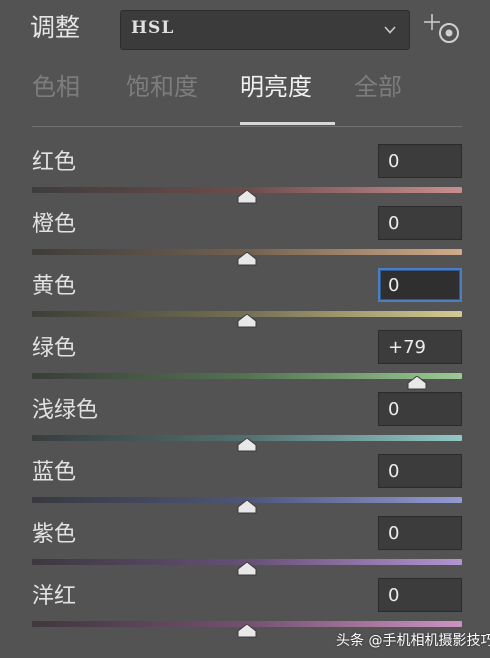 The height and width of the screenshot is (658, 490). Describe the element at coordinates (56, 87) in the screenshot. I see `tab-hue: 色相` at that location.